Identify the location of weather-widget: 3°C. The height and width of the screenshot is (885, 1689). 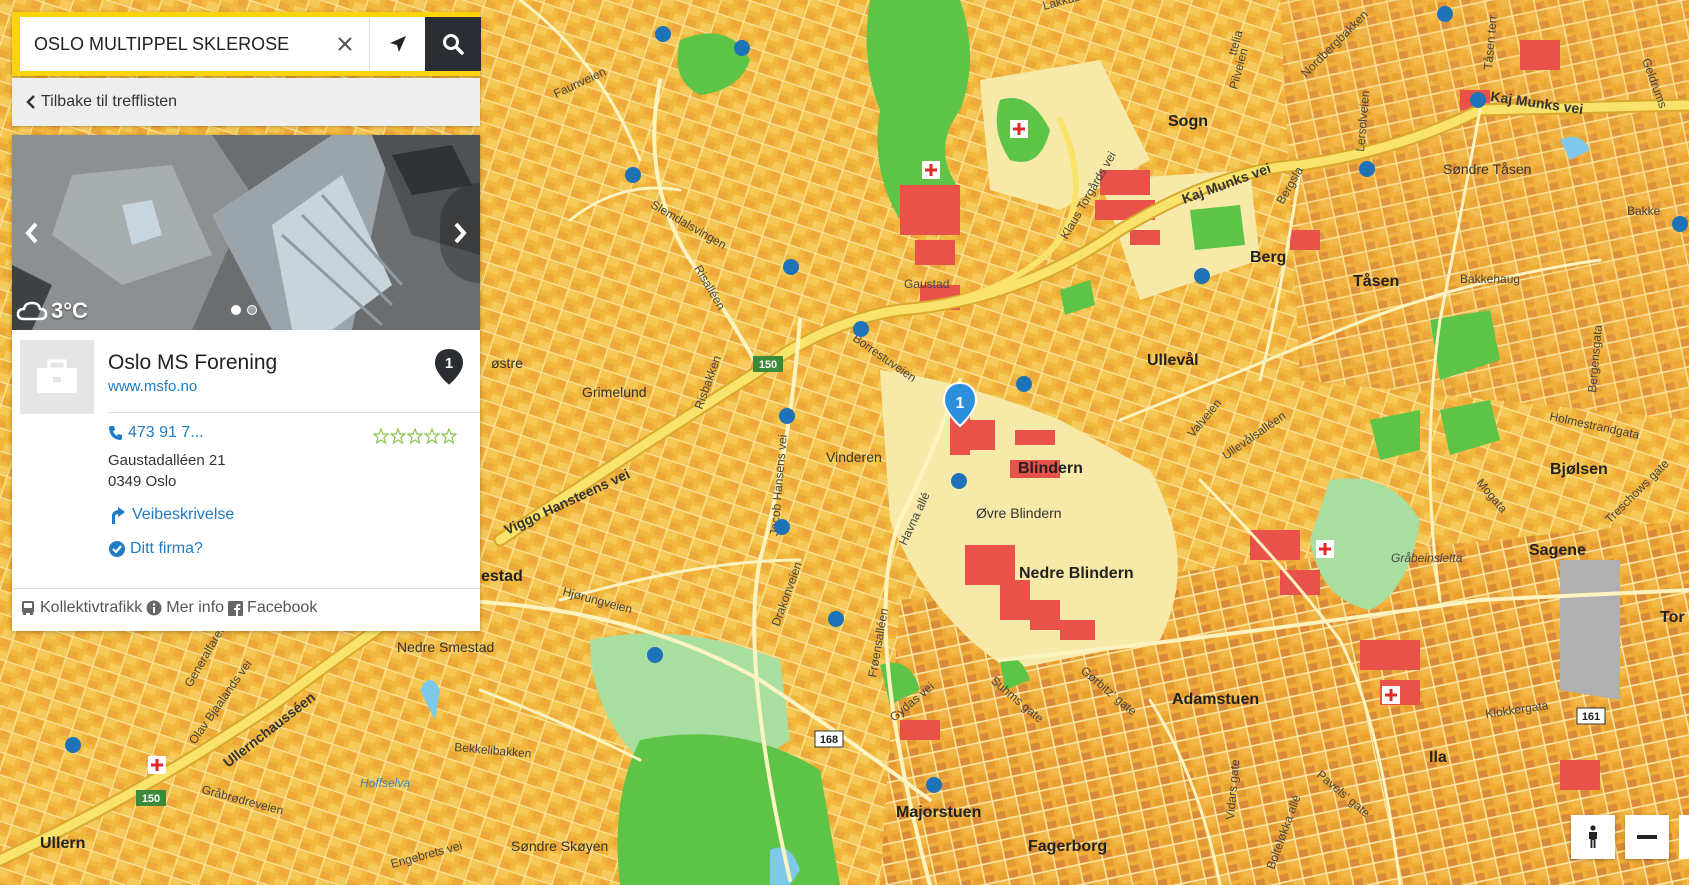
(52, 311).